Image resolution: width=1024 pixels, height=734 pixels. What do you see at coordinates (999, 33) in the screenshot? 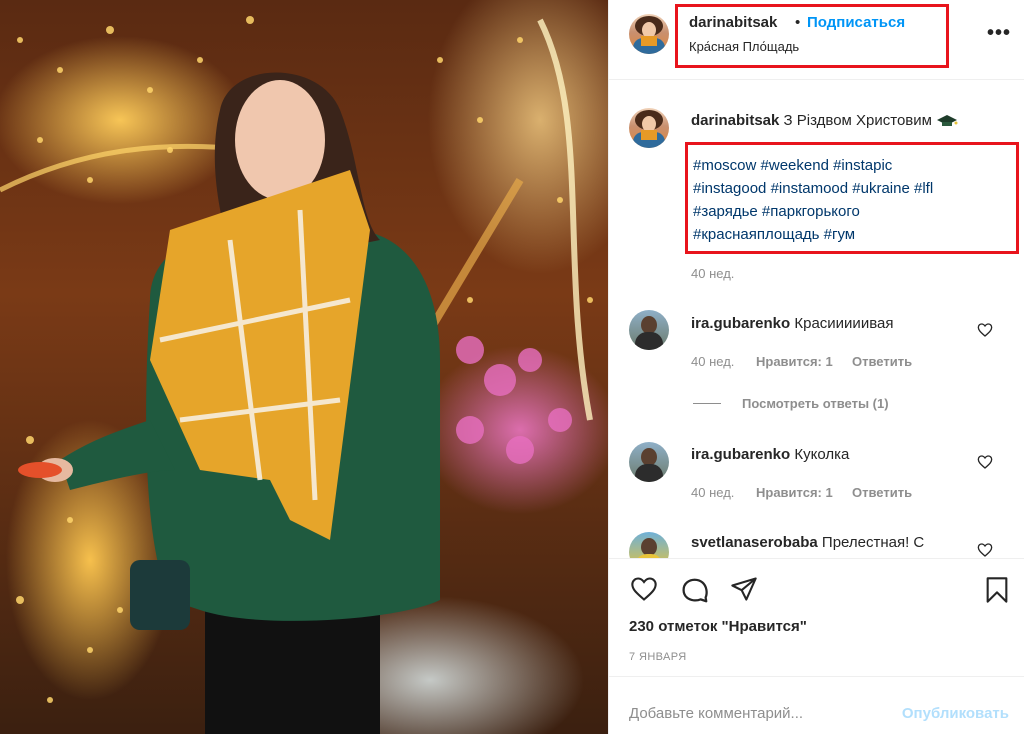
I see `more-options-icon: •••` at bounding box center [999, 33].